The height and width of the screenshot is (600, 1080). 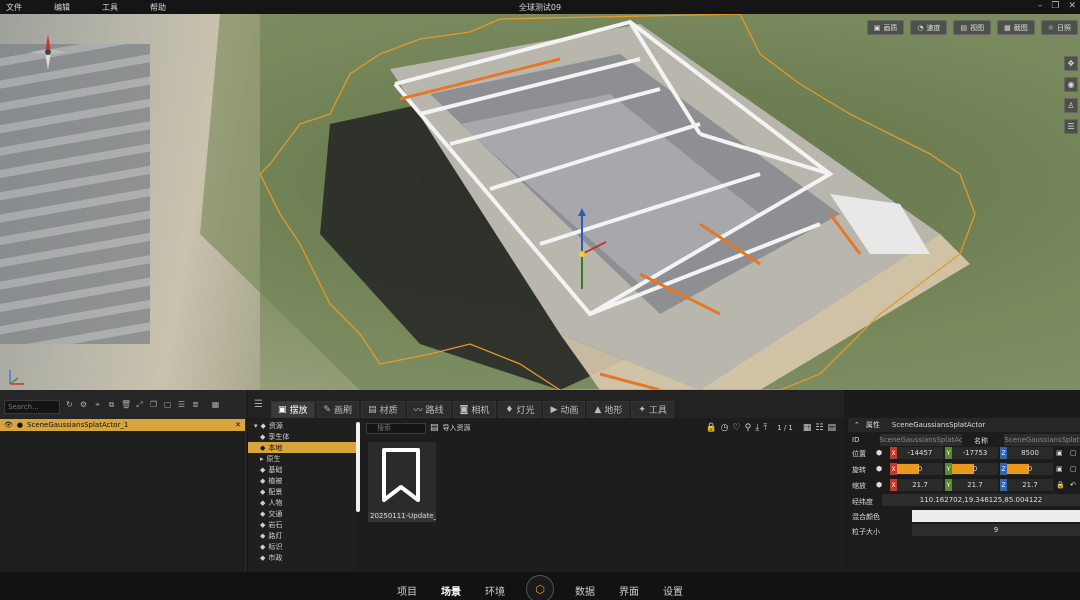 What do you see at coordinates (434, 428) in the screenshot?
I see `import-icon: ▤` at bounding box center [434, 428].